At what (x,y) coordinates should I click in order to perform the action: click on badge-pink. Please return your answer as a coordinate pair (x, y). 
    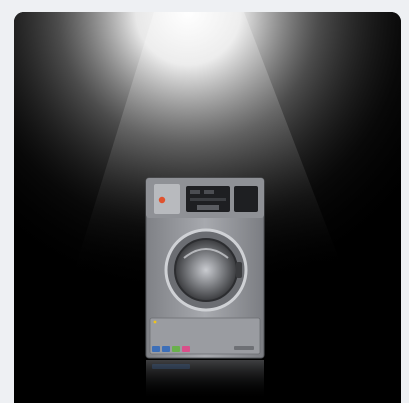
    Looking at the image, I should click on (186, 349).